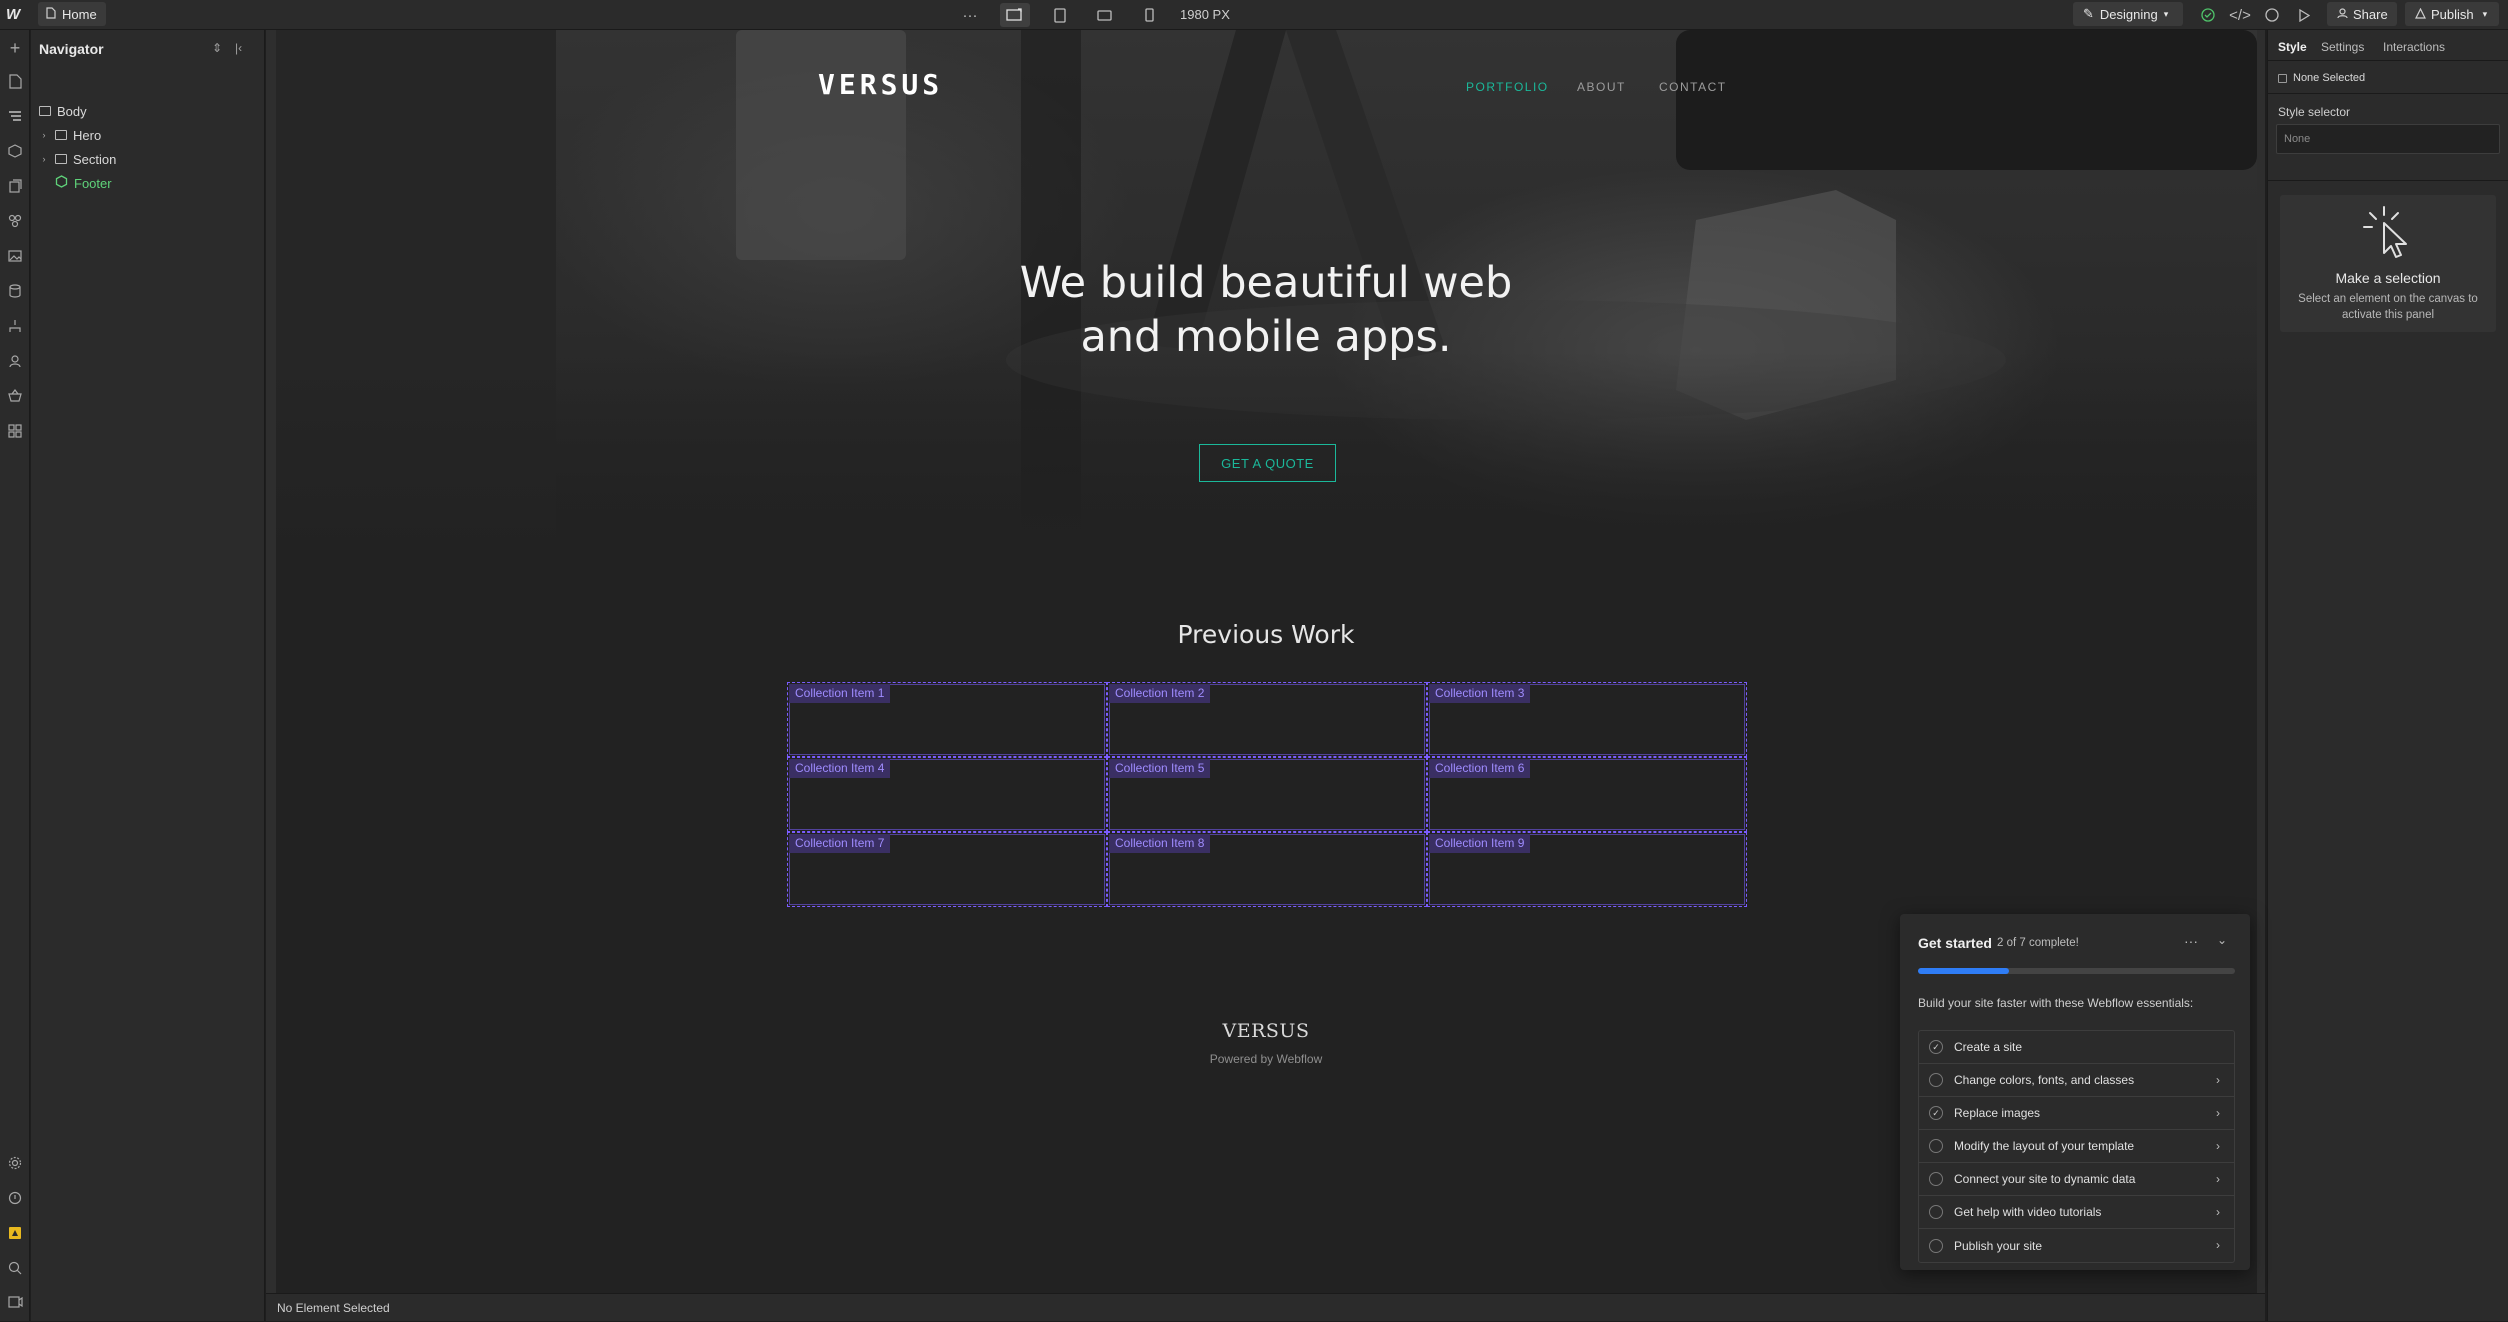 This screenshot has width=2508, height=1322. What do you see at coordinates (2128, 14) in the screenshot?
I see `mode-selector-button: ✎ Designing ▾` at bounding box center [2128, 14].